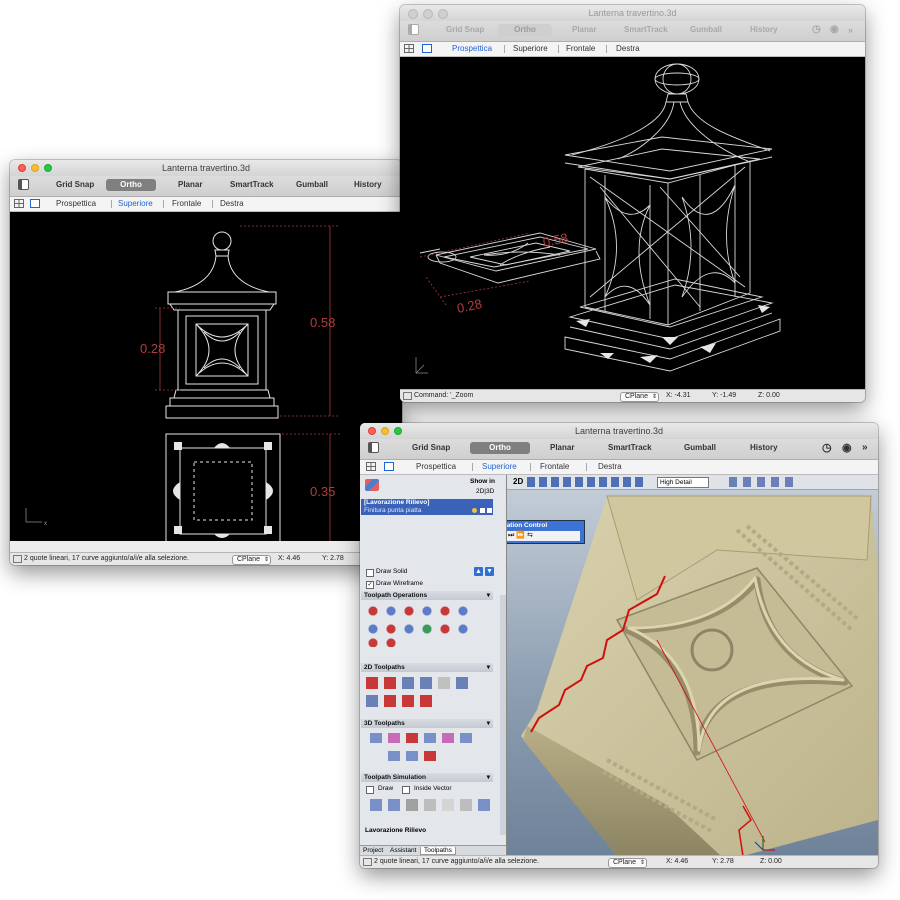 The image size is (900, 900). Describe the element at coordinates (427, 723) in the screenshot. I see `section-3d-toolpaths: 3D Toolpaths` at that location.